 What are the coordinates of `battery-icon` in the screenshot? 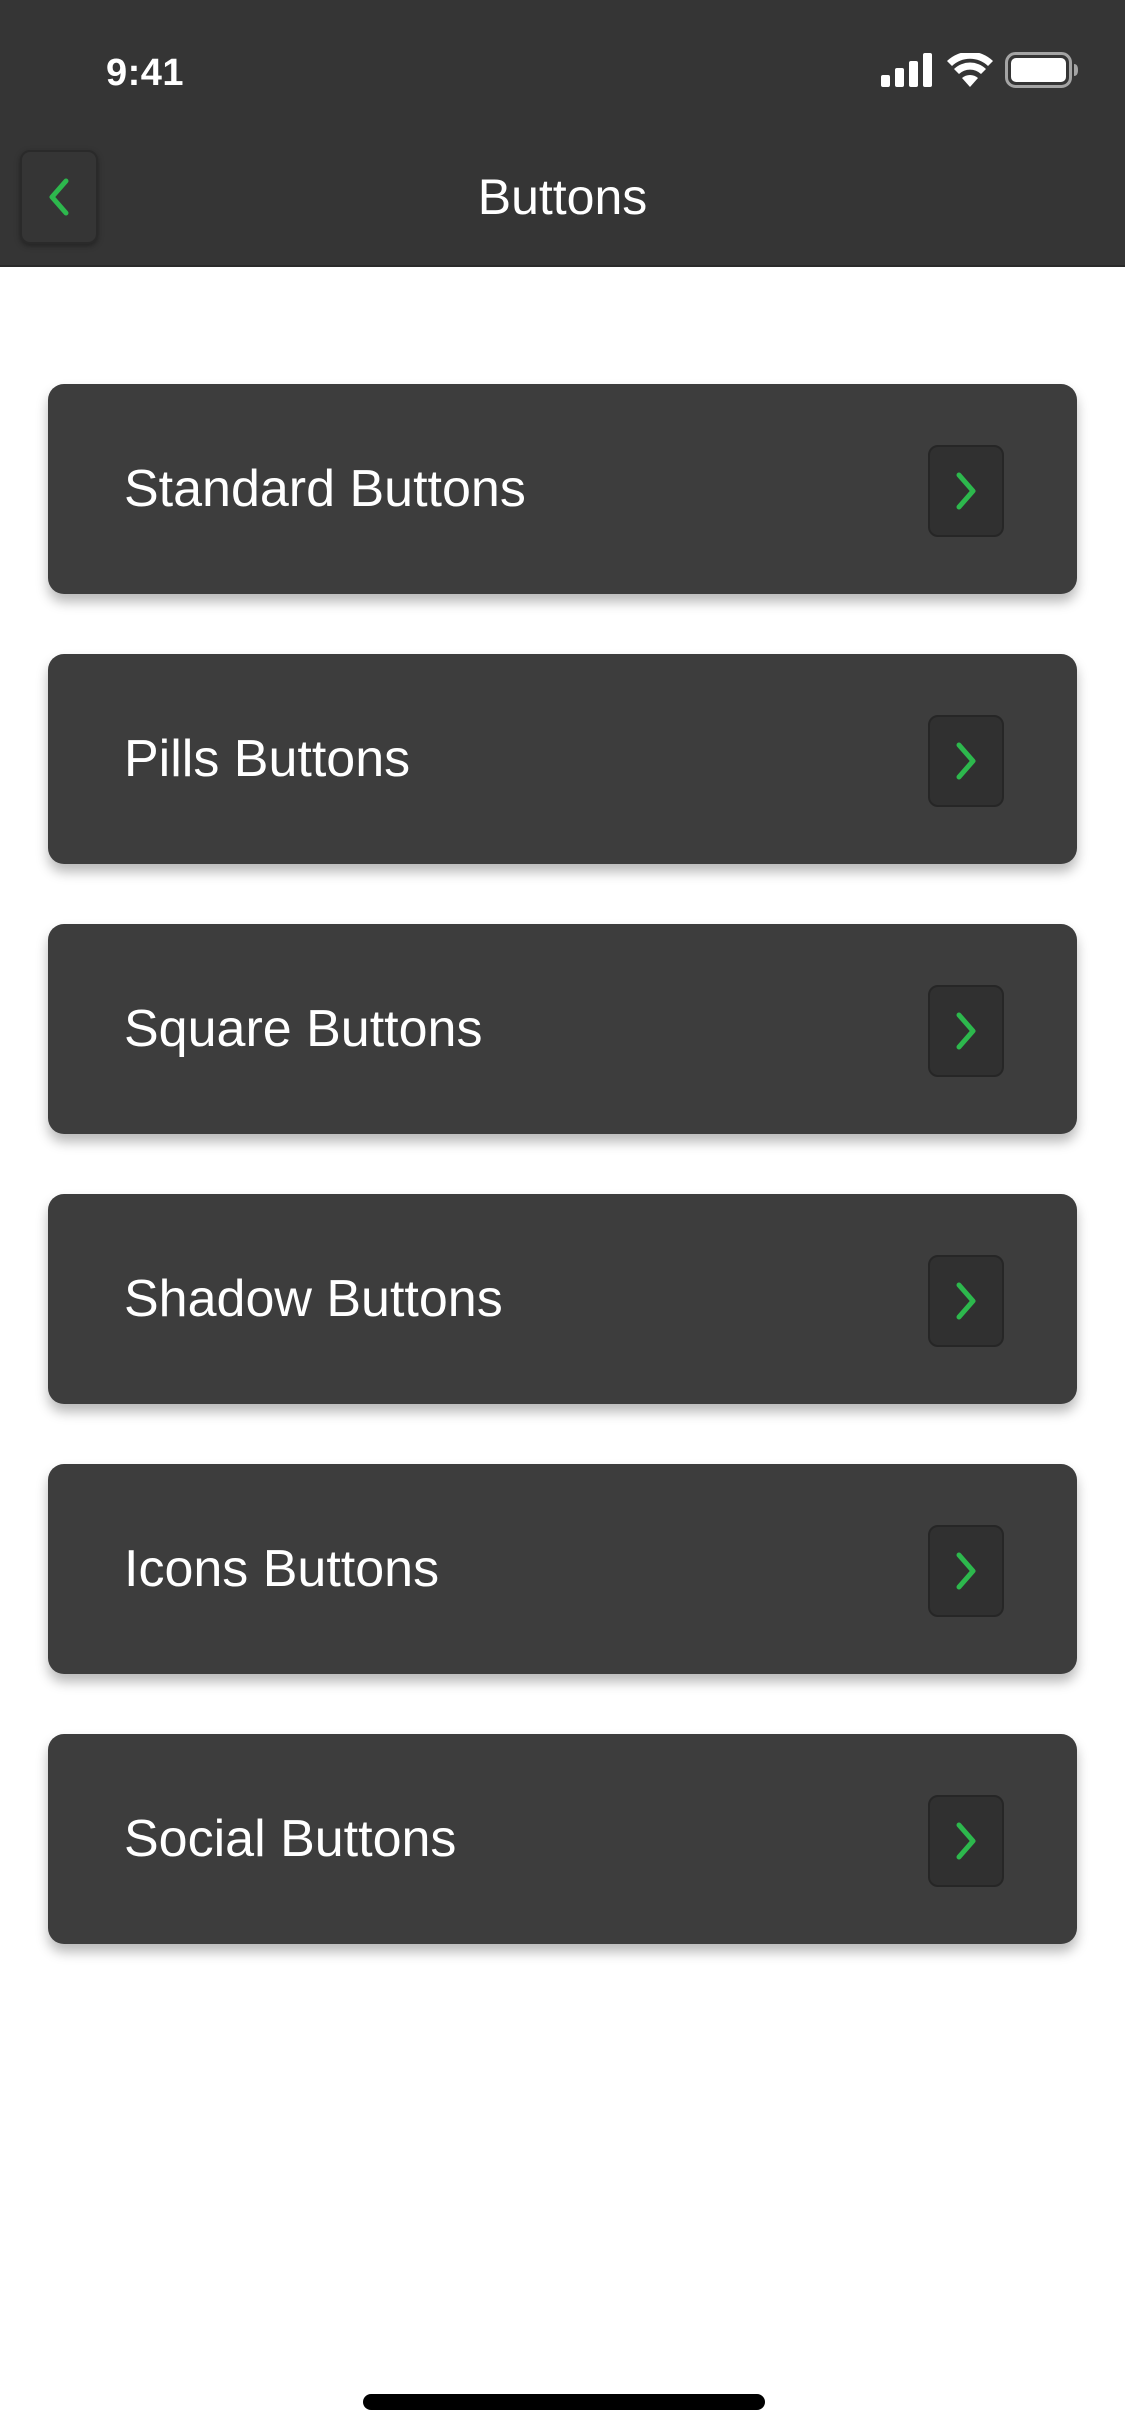 It's located at (1041, 70).